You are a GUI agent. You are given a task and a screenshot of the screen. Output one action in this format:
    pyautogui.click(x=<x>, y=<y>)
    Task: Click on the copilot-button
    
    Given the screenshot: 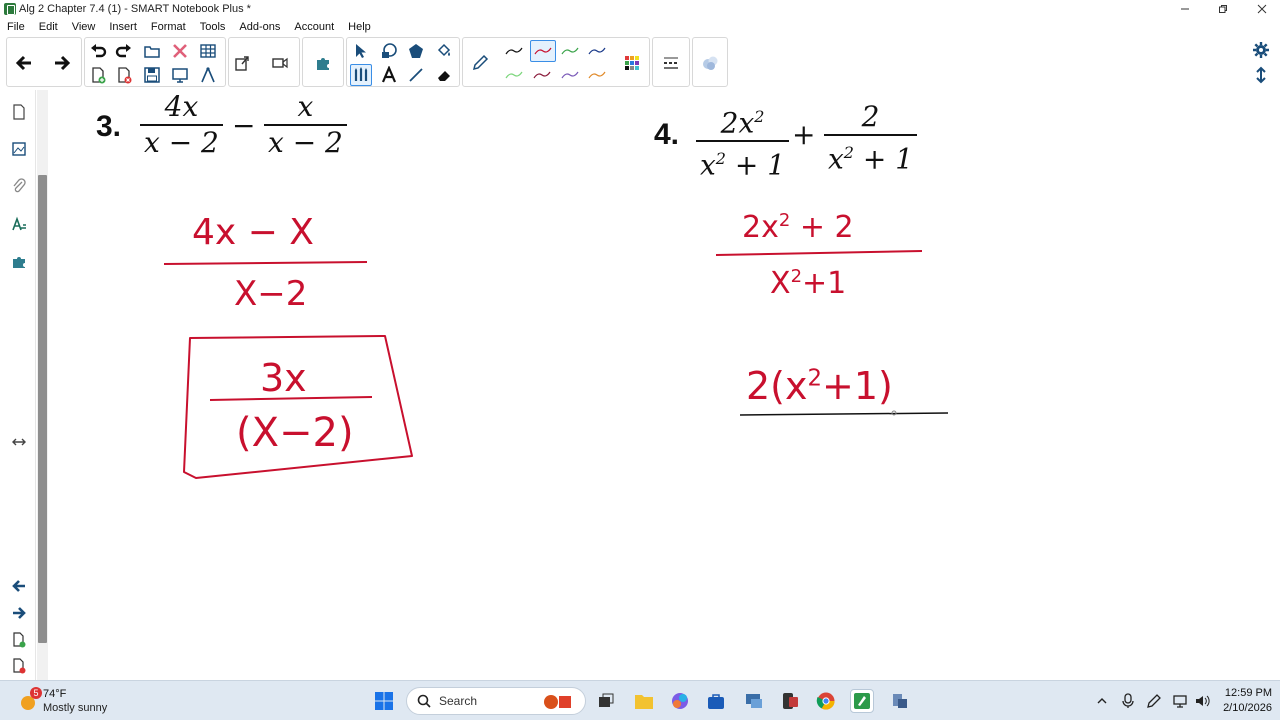 What is the action you would take?
    pyautogui.click(x=680, y=701)
    